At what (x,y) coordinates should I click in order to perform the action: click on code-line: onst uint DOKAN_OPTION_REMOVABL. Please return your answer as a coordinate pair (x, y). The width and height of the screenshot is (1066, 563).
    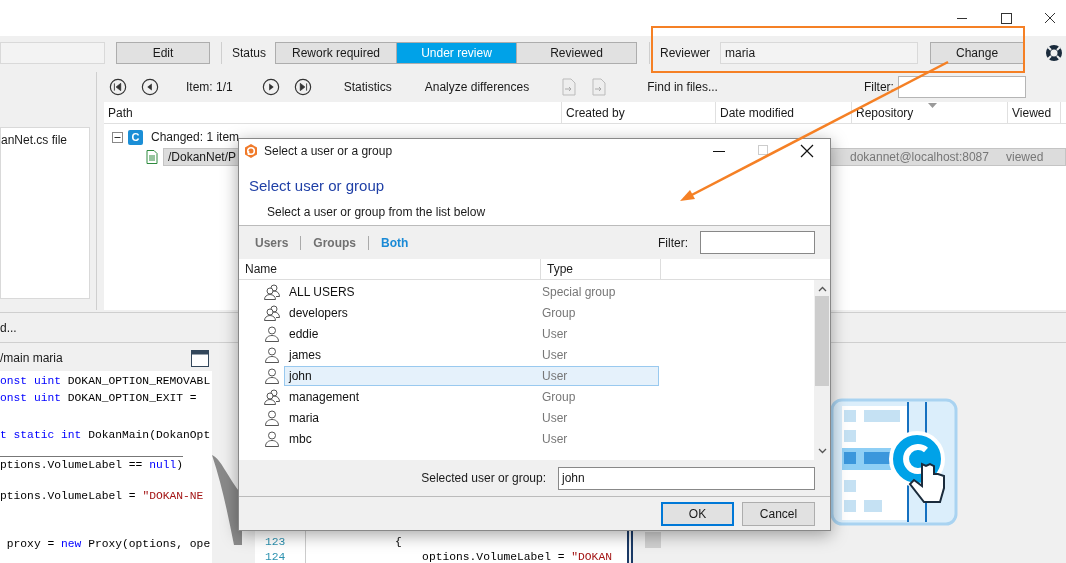
    Looking at the image, I should click on (105, 381).